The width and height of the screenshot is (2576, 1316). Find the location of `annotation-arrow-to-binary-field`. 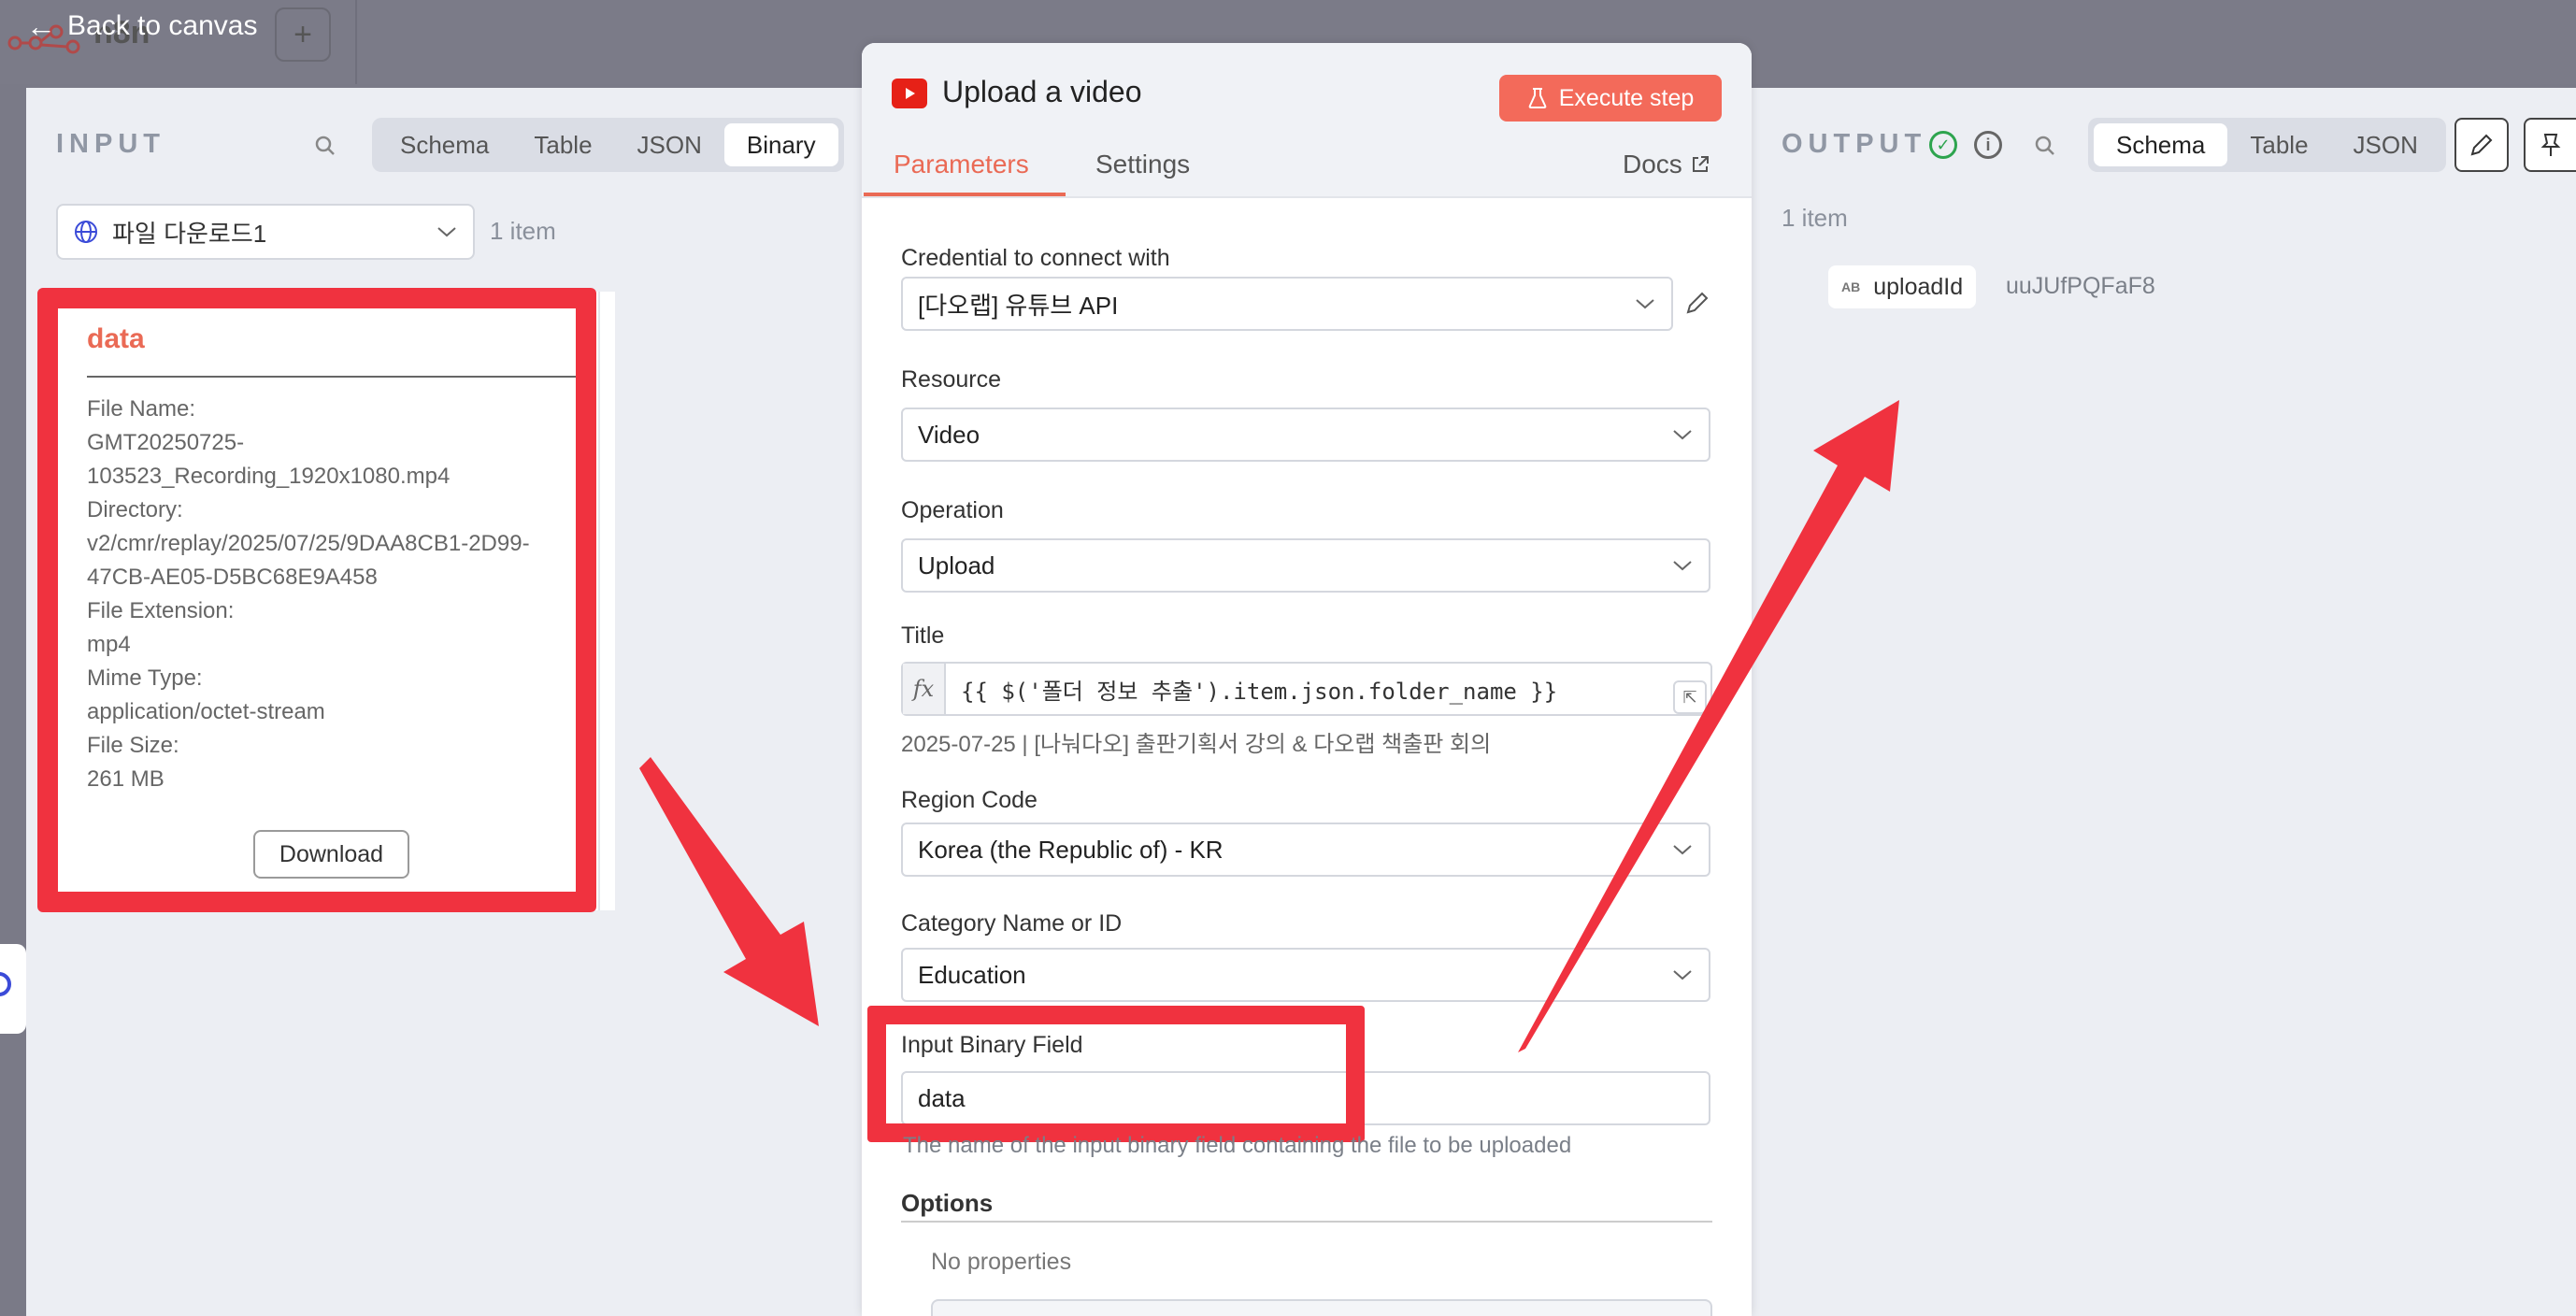

annotation-arrow-to-binary-field is located at coordinates (729, 891).